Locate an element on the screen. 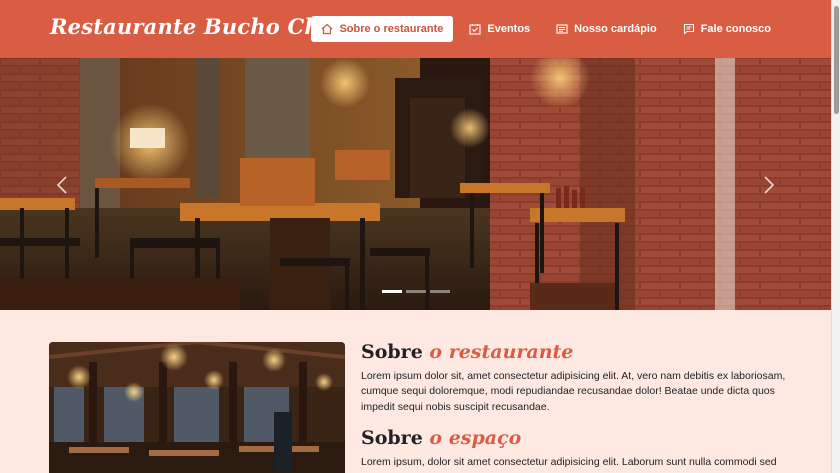  chevron-right-icon is located at coordinates (769, 185).